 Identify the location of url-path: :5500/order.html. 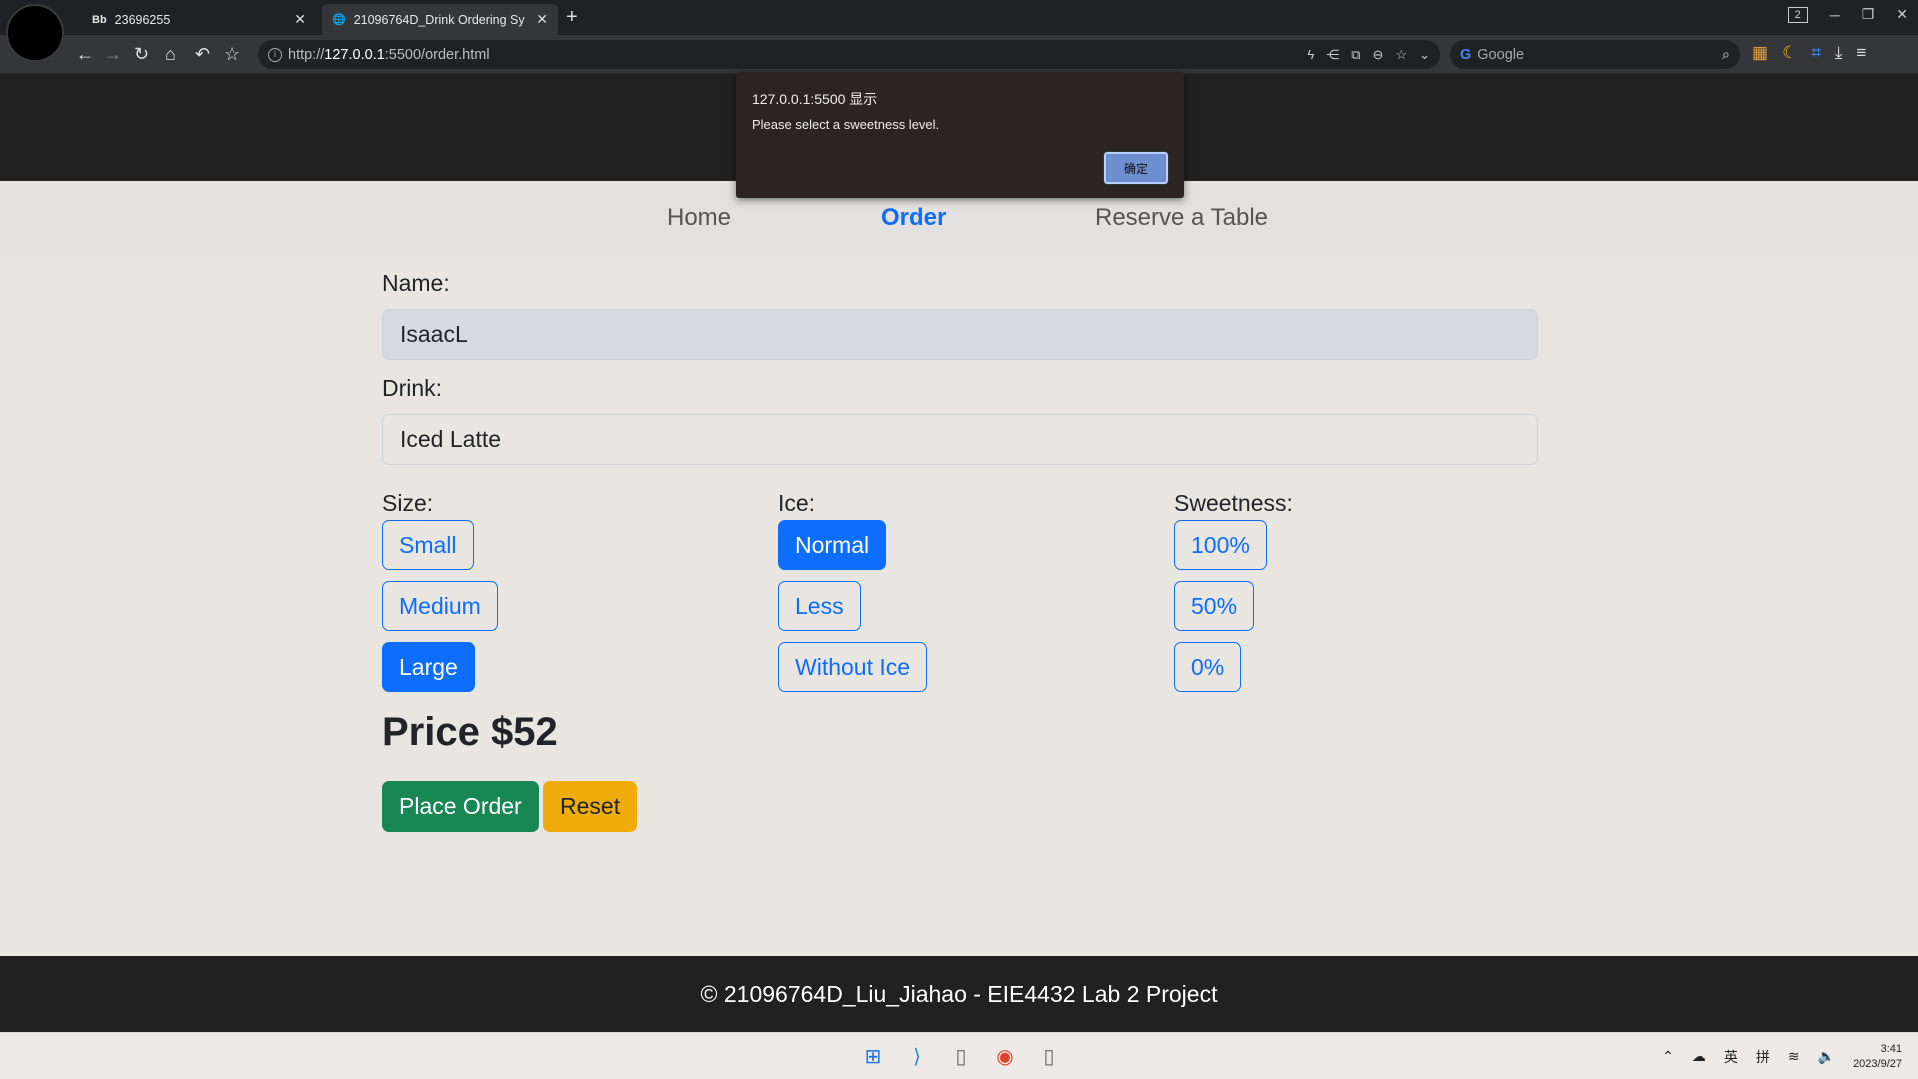
(437, 54).